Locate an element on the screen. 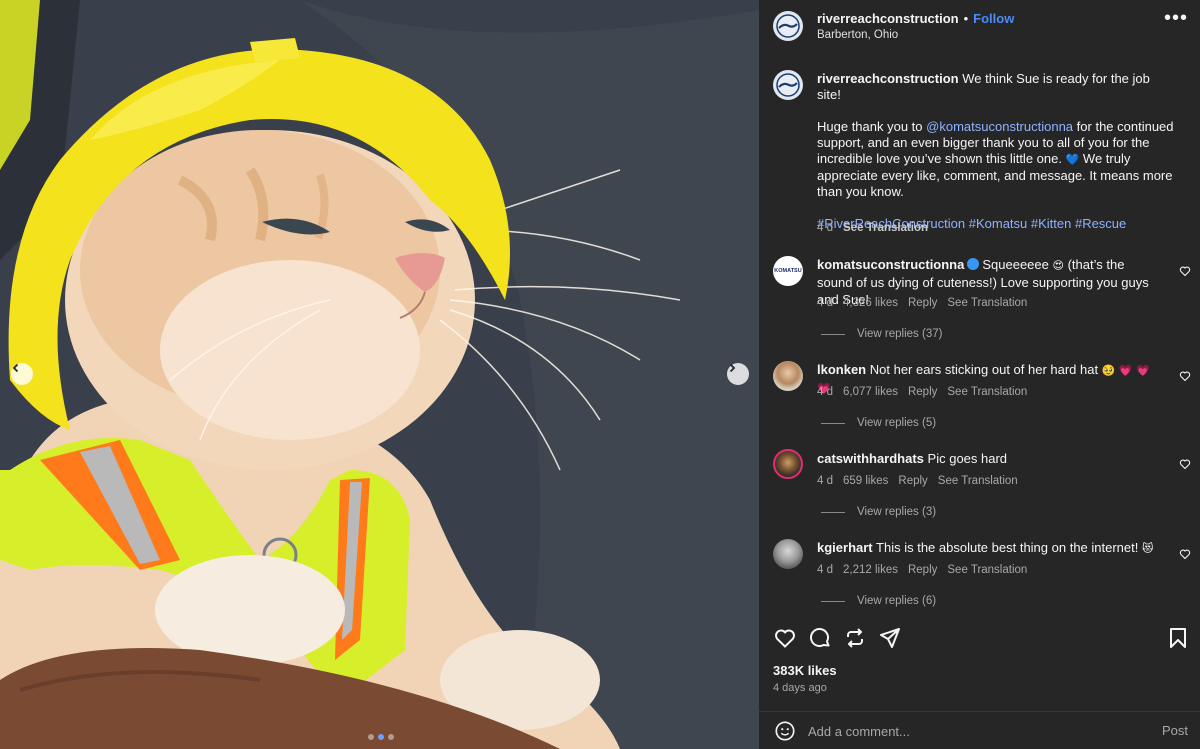 This screenshot has width=1200, height=749. comment-likes: 6,077 likes is located at coordinates (870, 392).